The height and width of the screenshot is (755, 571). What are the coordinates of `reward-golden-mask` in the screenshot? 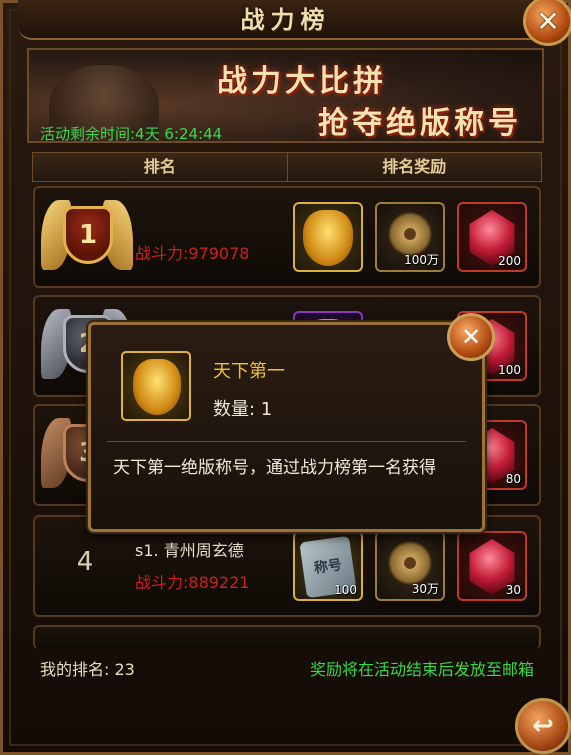 It's located at (328, 237).